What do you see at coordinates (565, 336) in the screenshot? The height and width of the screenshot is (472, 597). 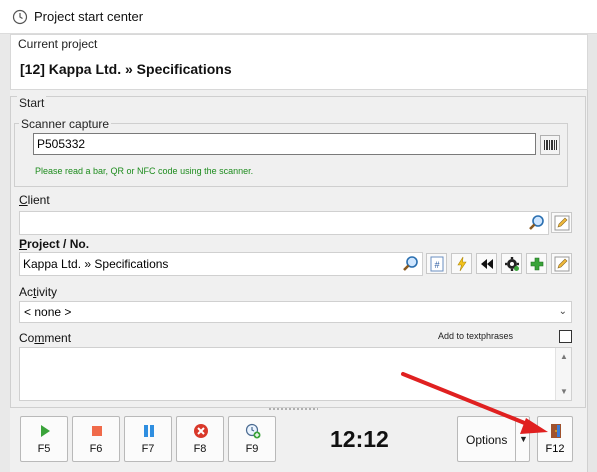 I see `add-to-textphrases-checkbox` at bounding box center [565, 336].